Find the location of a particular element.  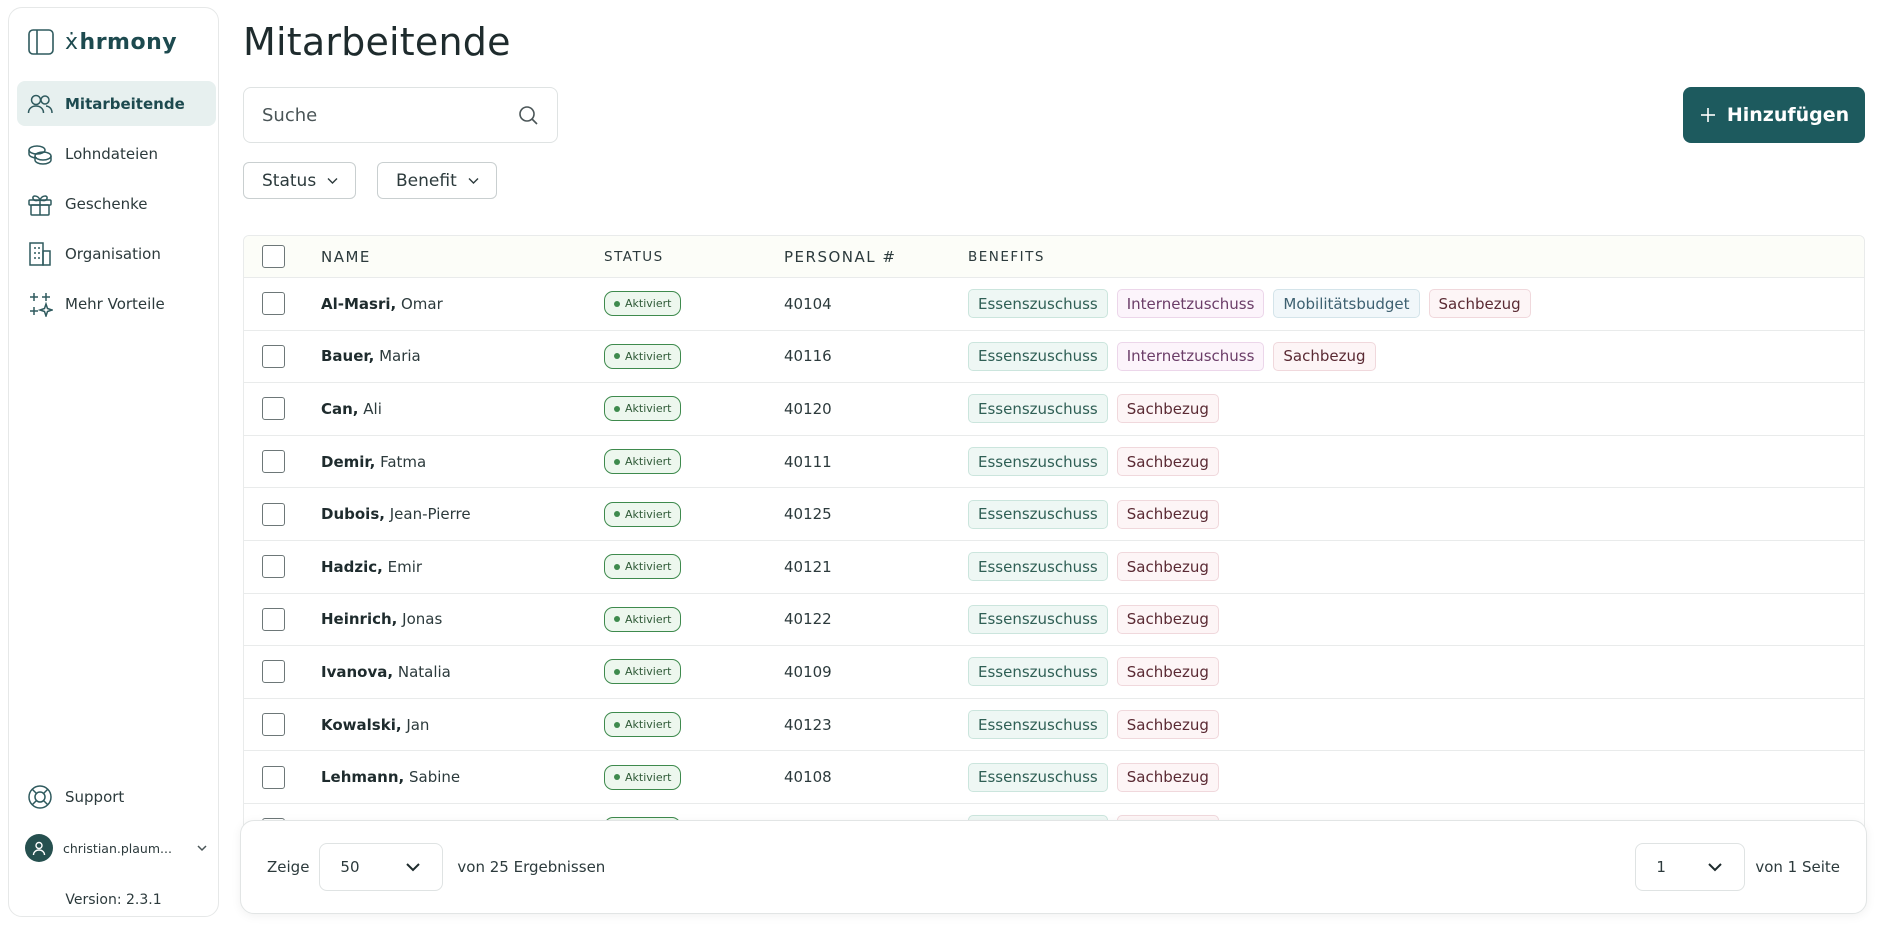

employee-name: Dubois, Jean-Pierre is located at coordinates (462, 514).